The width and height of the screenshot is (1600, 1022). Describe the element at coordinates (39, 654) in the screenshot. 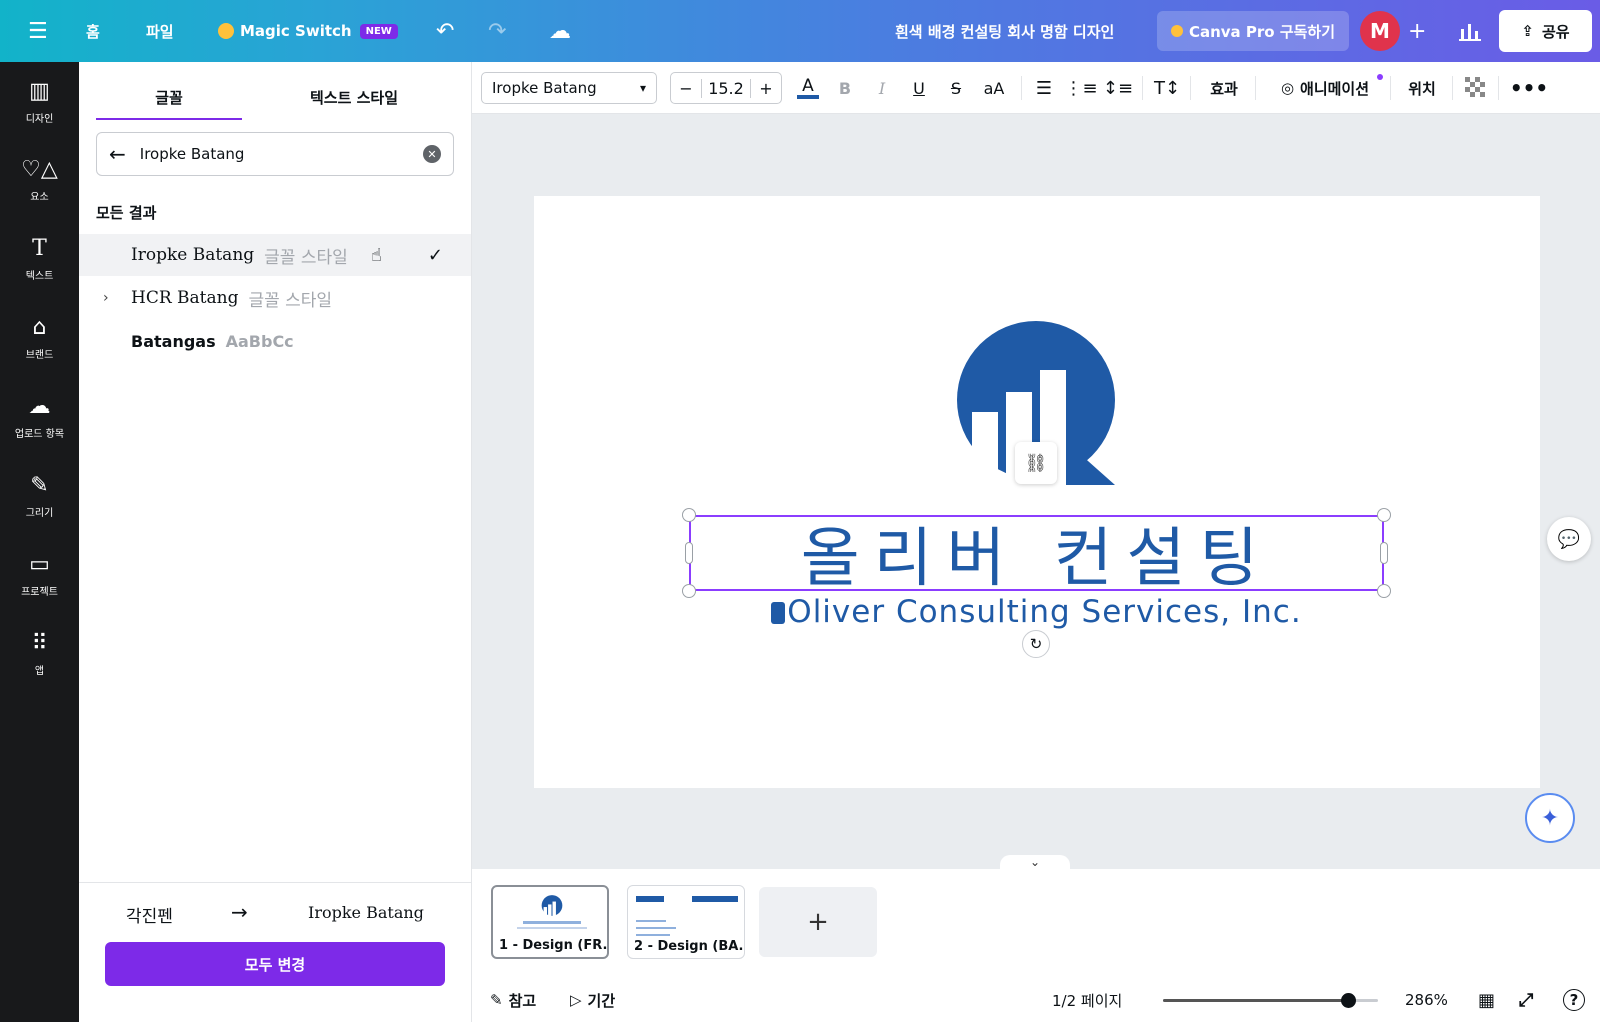

I see `rail-apps: ⠿ 앱` at that location.